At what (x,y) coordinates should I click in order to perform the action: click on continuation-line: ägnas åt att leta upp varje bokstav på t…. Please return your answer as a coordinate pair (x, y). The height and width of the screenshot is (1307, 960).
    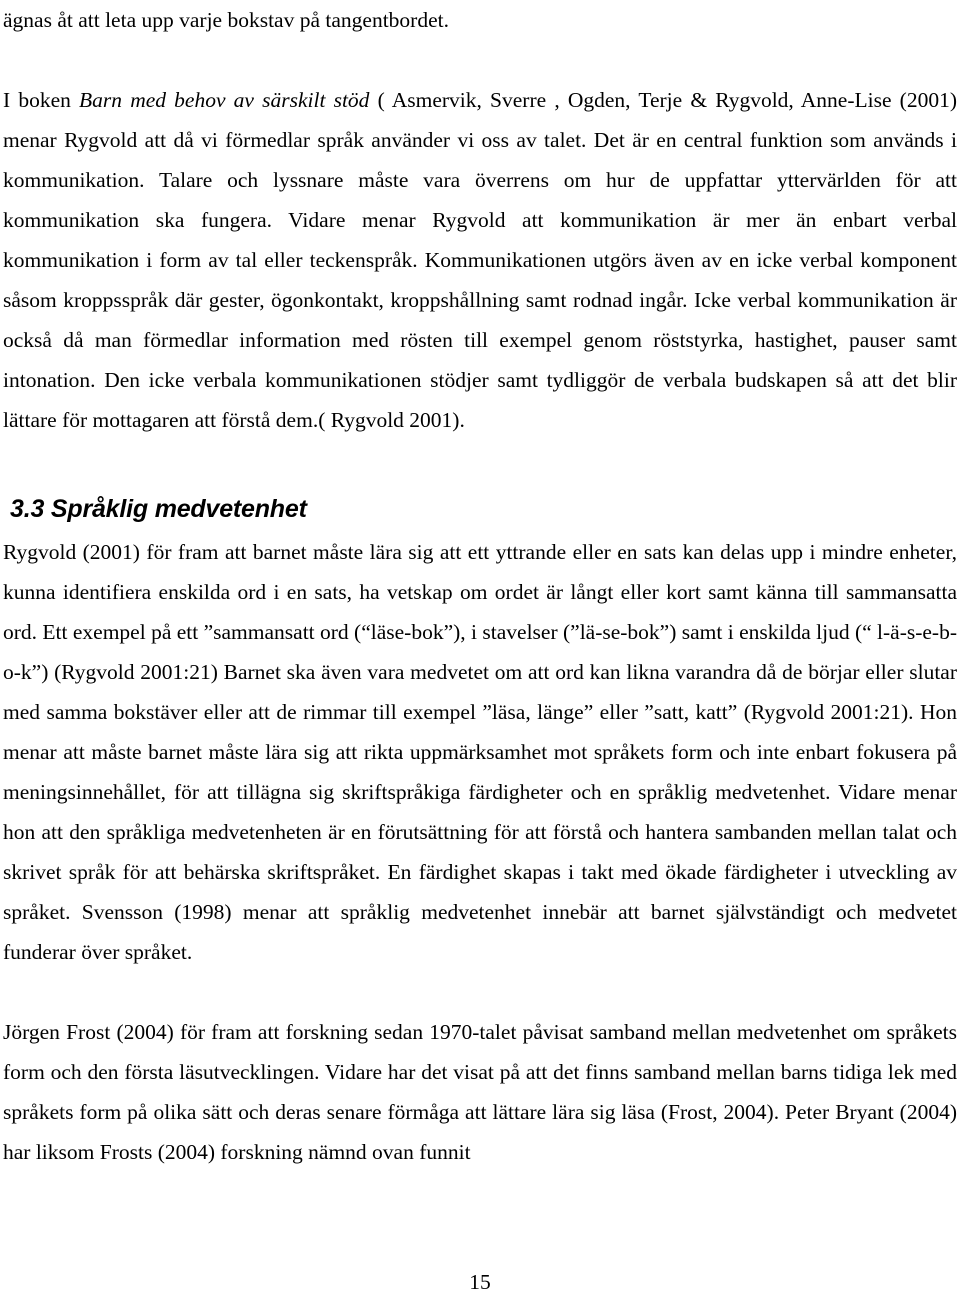
    Looking at the image, I should click on (226, 20).